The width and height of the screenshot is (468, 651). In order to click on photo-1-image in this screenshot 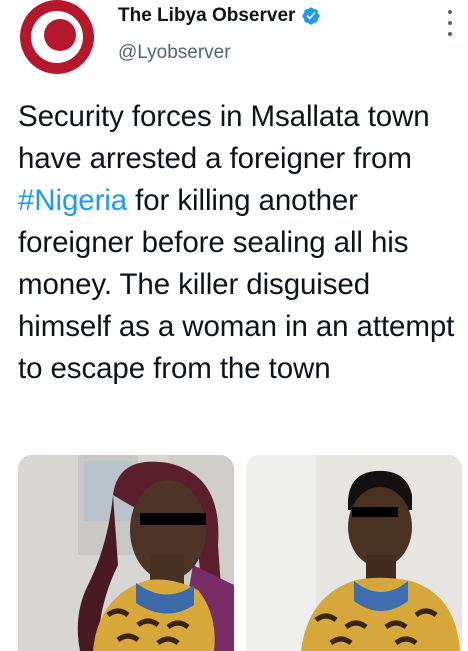, I will do `click(126, 553)`.